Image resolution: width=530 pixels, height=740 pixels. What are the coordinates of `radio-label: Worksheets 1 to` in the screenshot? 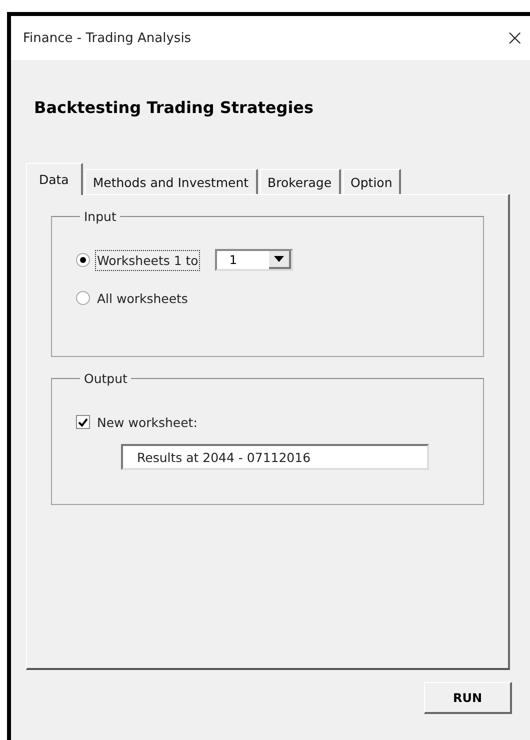 It's located at (147, 260).